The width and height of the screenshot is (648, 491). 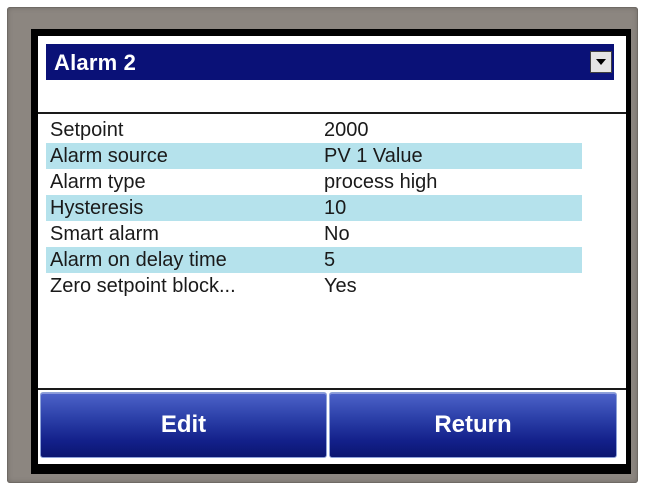 I want to click on parameter-label: Setpoint, so click(x=87, y=130).